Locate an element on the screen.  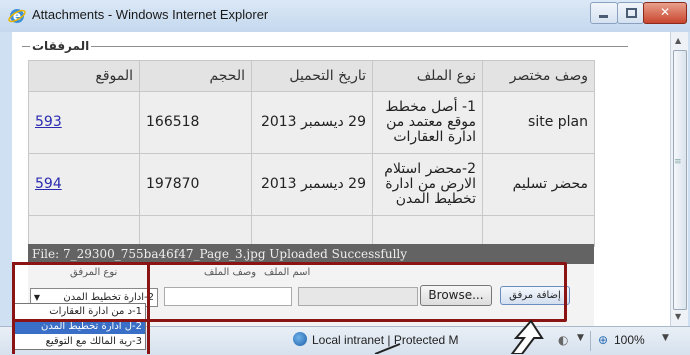
scroll-up-icon: ▲ is located at coordinates (678, 40).